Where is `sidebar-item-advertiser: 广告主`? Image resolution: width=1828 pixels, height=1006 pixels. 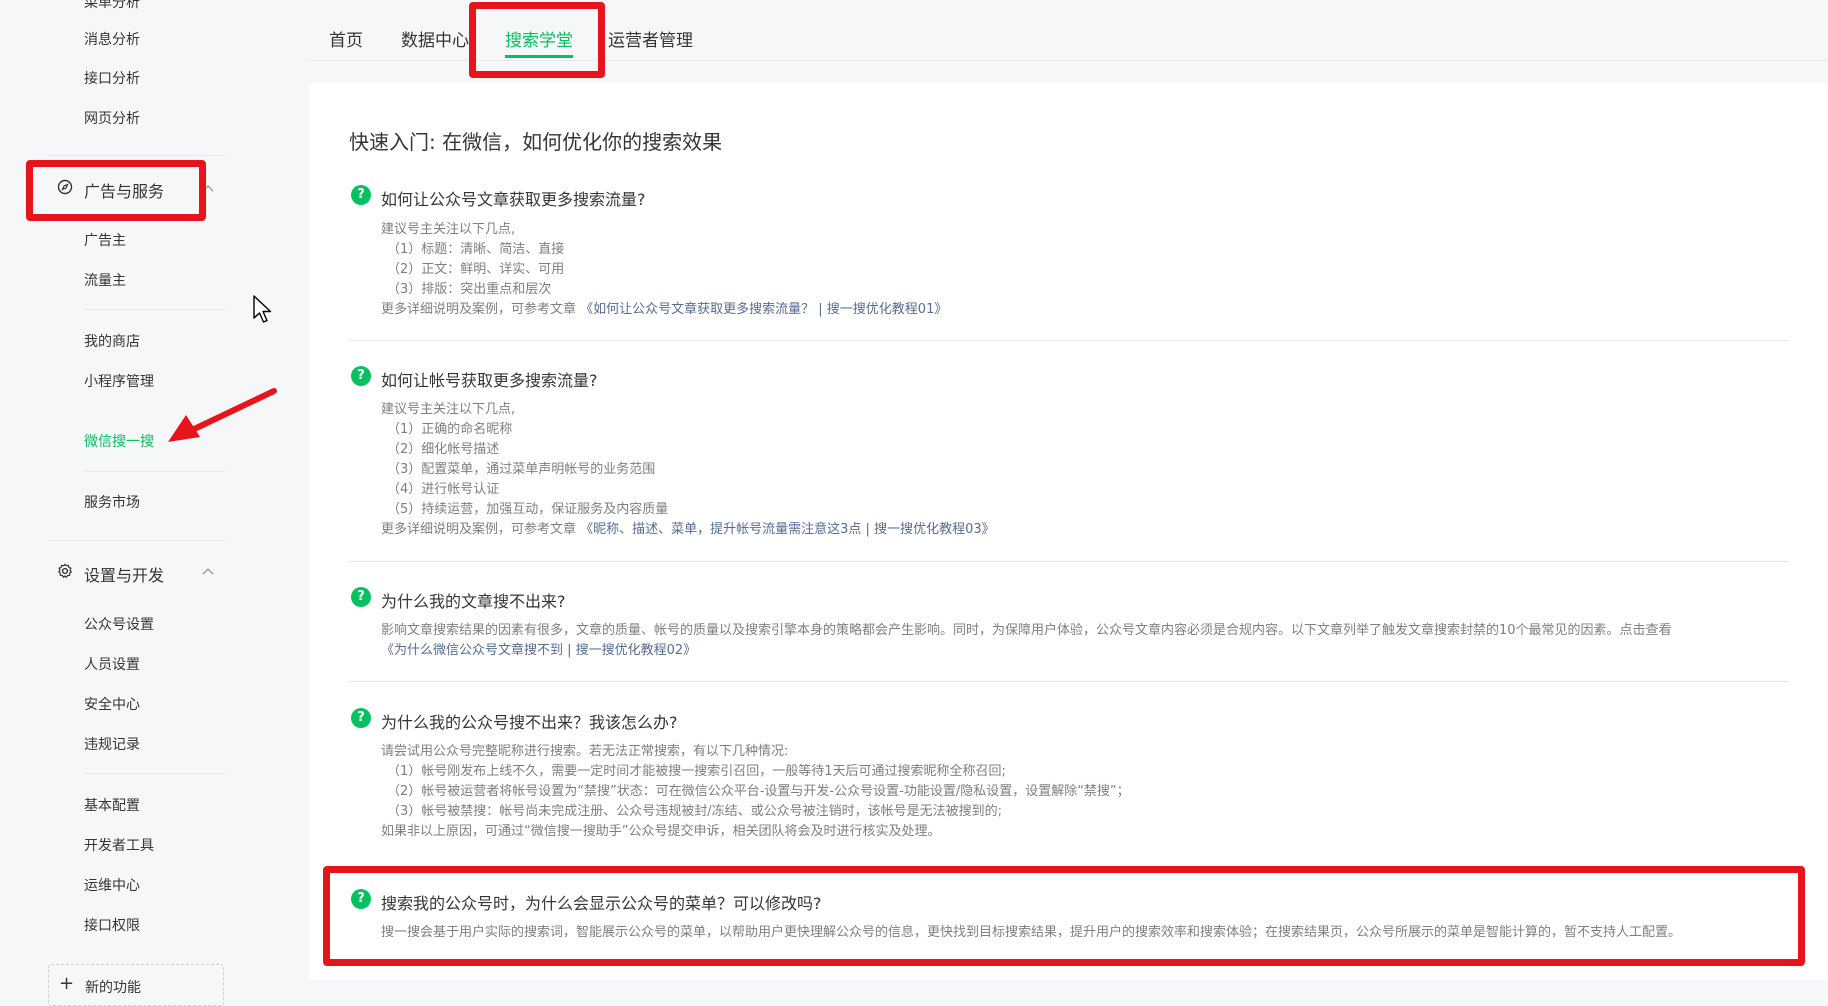 sidebar-item-advertiser: 广告主 is located at coordinates (105, 240).